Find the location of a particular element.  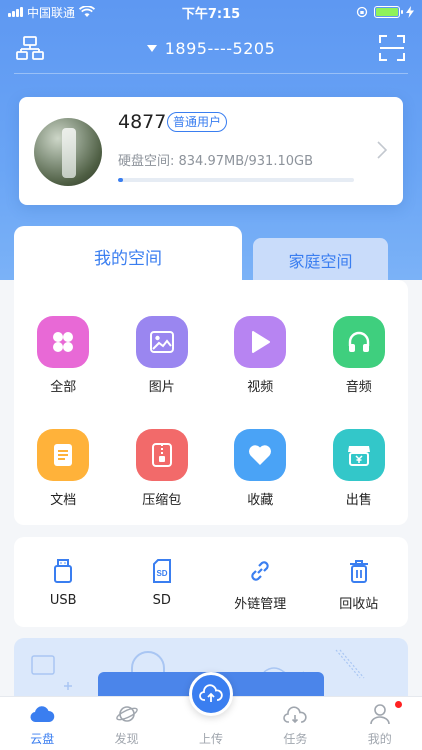

category-store: 出售 is located at coordinates (359, 468).